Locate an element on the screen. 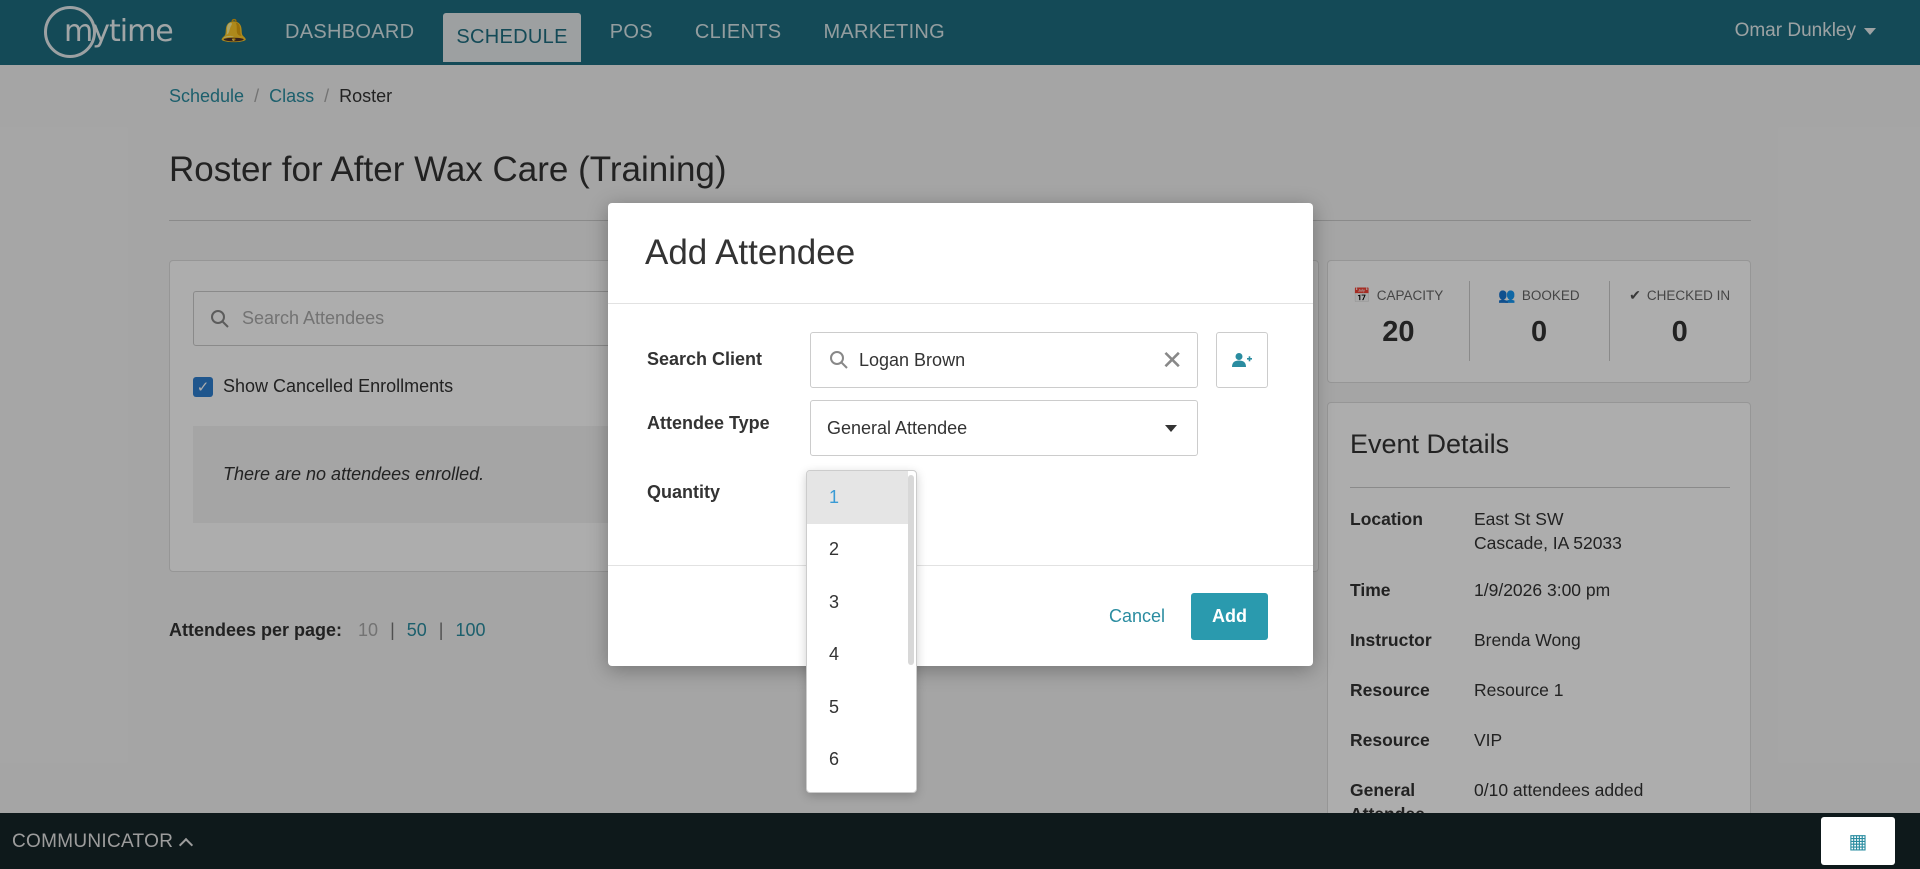 This screenshot has height=869, width=1920. search-client-label: Search Client is located at coordinates (705, 359).